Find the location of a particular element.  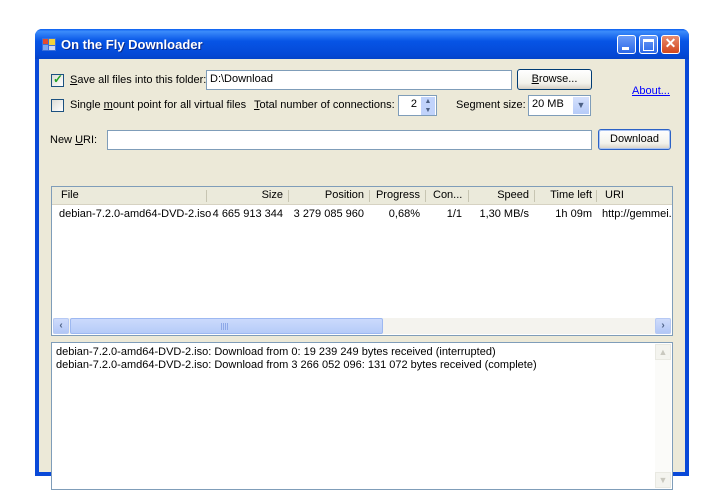

maximize-button is located at coordinates (648, 44).